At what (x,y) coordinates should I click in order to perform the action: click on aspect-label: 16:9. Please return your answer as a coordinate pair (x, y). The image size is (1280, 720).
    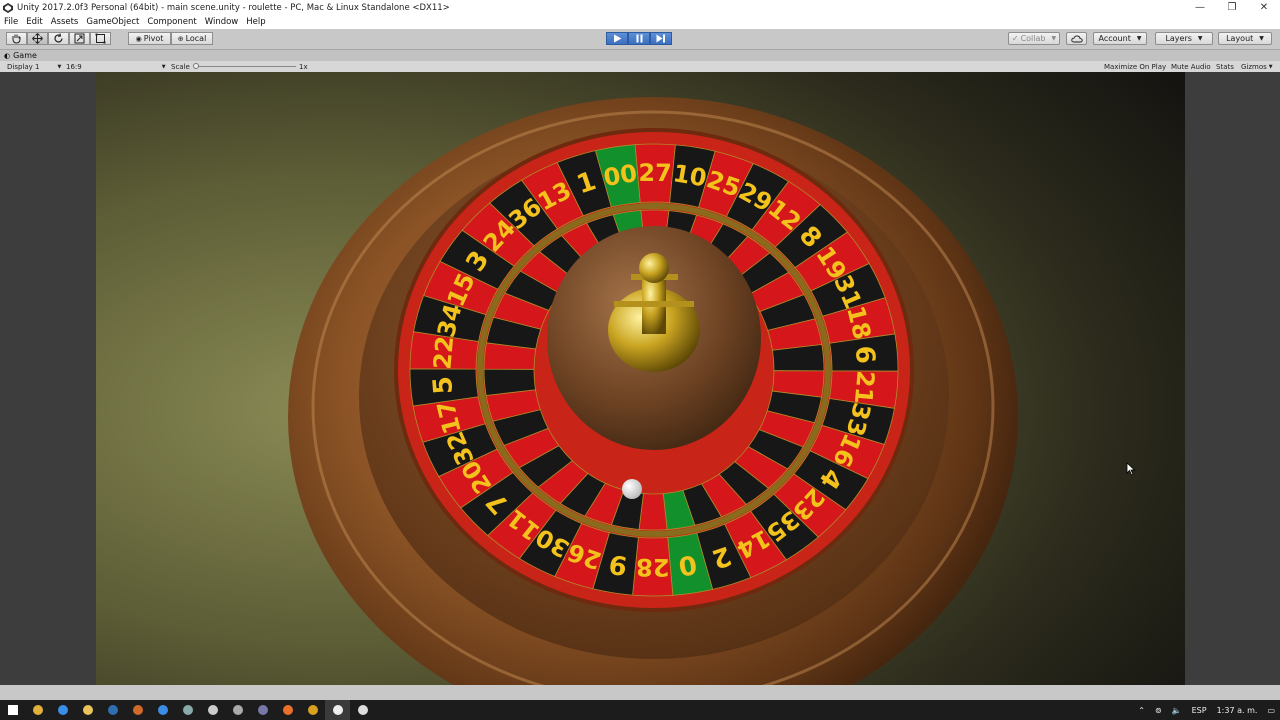
    Looking at the image, I should click on (74, 66).